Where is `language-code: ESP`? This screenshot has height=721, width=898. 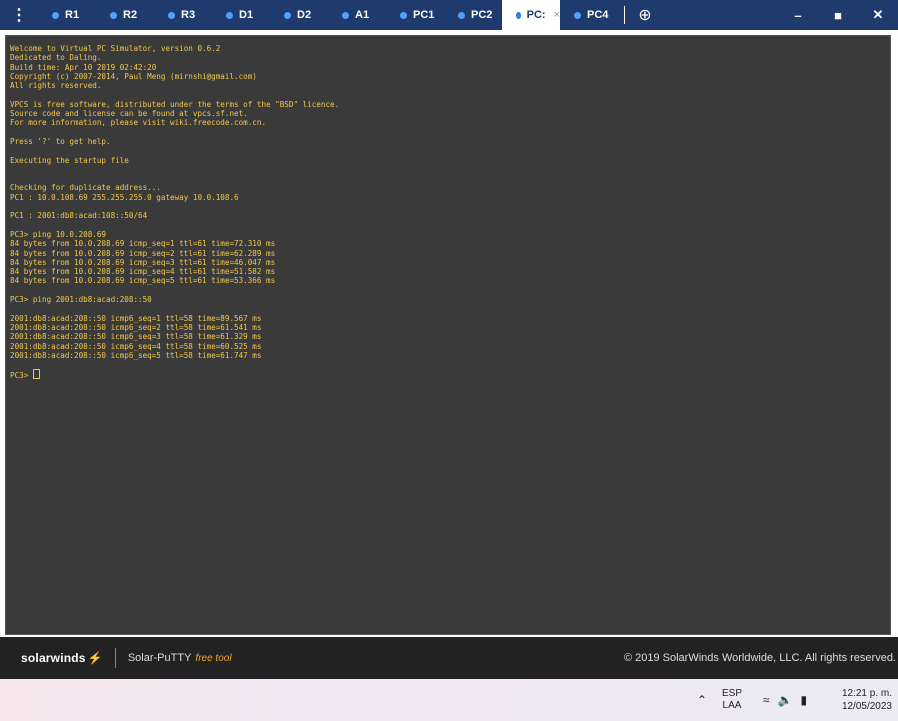 language-code: ESP is located at coordinates (731, 693).